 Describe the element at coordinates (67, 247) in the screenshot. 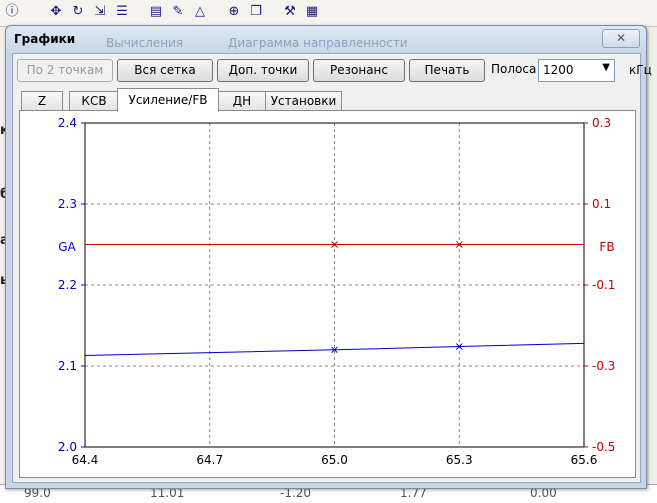

I see `left-axis-label: GA` at that location.